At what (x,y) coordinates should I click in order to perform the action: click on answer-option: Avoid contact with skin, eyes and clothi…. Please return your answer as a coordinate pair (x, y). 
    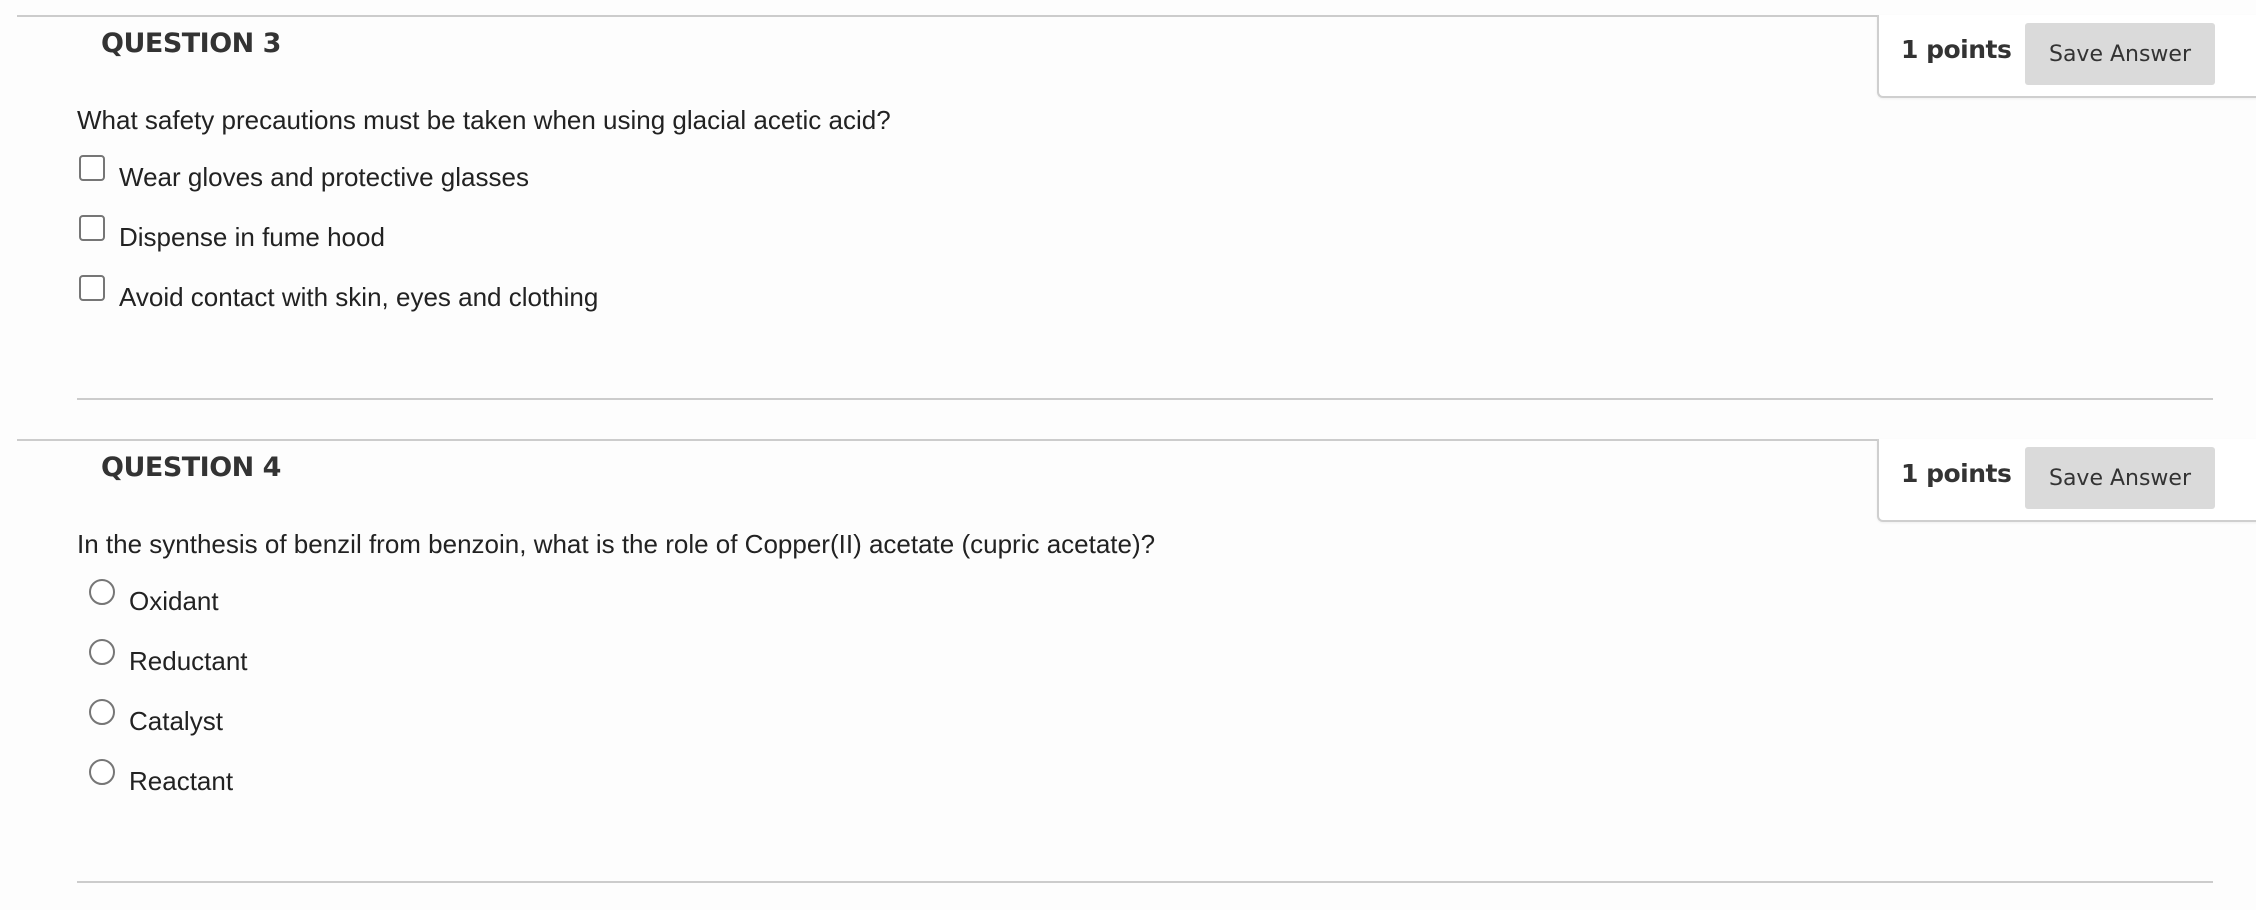
    Looking at the image, I should click on (338, 293).